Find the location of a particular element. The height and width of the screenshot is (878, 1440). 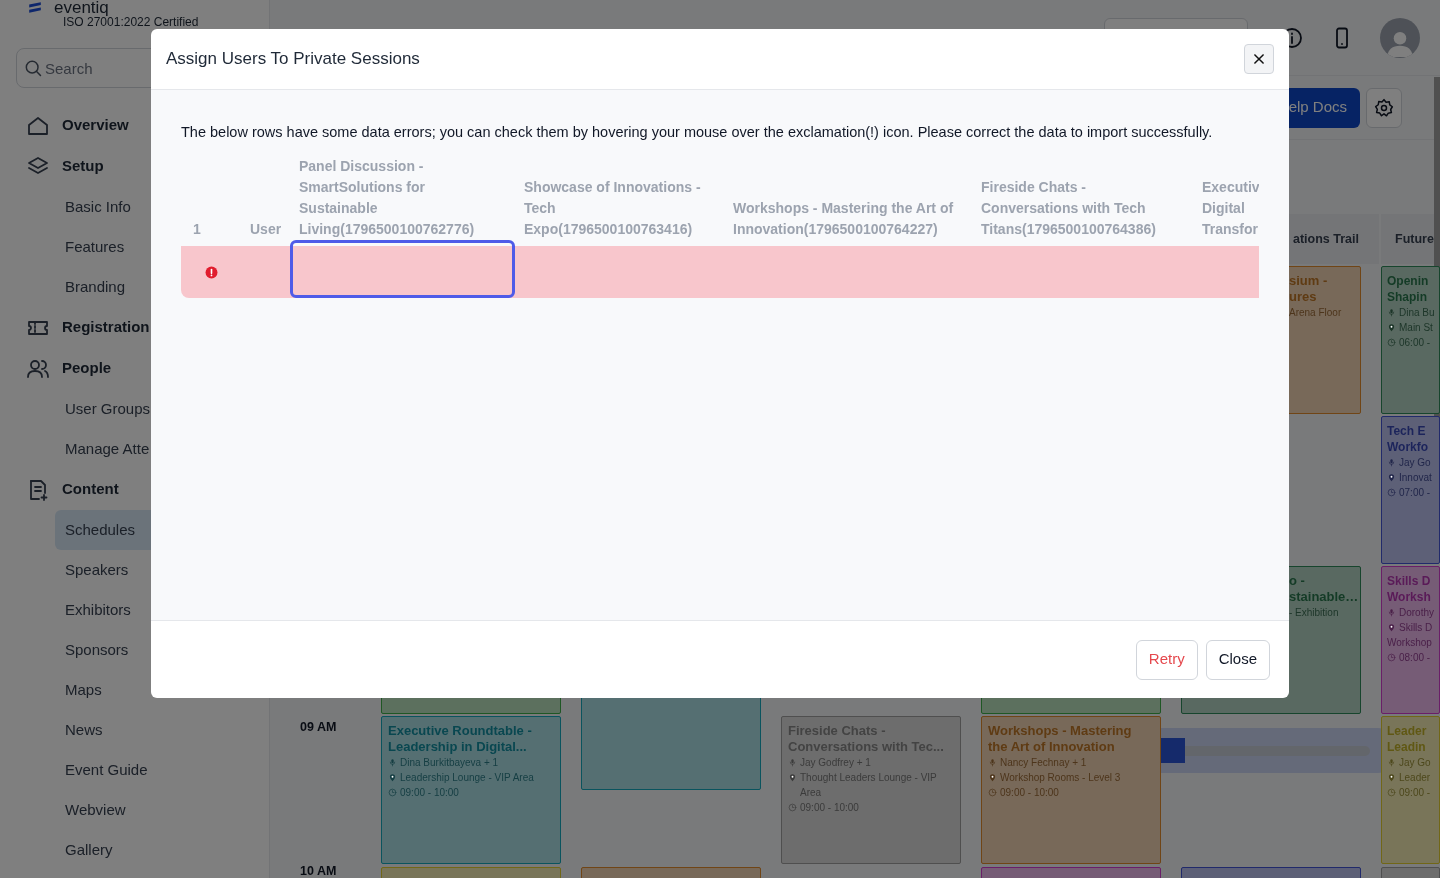

column-header: Workshops - Mastering the Art of Innovation(1796500100764227) is located at coordinates (843, 218).